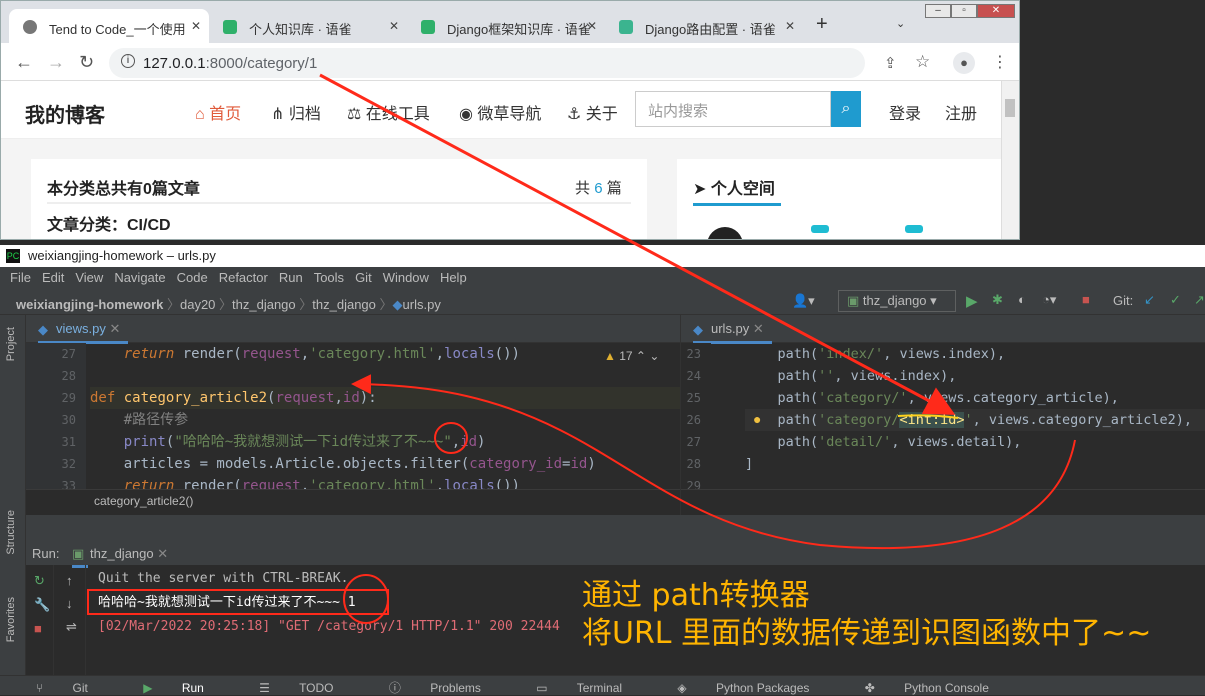  Describe the element at coordinates (83, 332) in the screenshot. I see `tab-views-py: ◆ views.py ✕` at that location.